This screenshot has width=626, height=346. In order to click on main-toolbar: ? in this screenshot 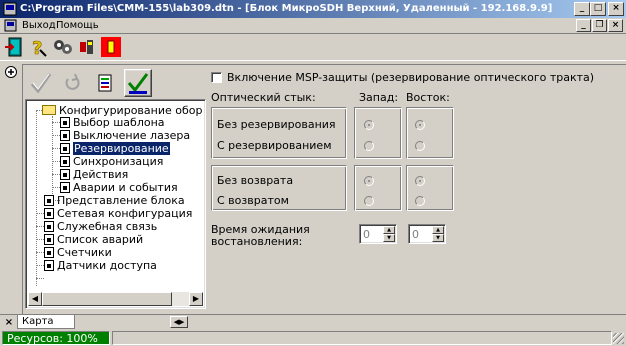, I will do `click(313, 47)`.